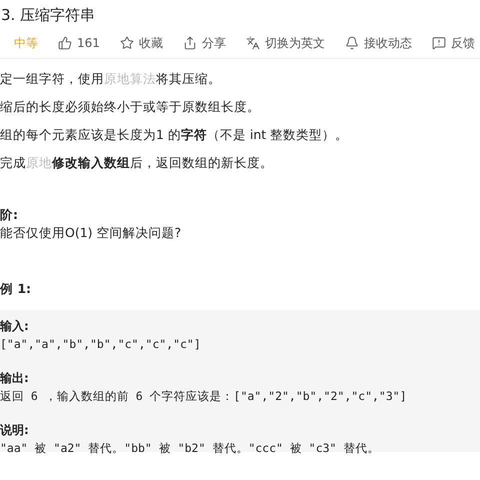 Image resolution: width=480 pixels, height=480 pixels. What do you see at coordinates (48, 15) in the screenshot?
I see `problem-title: 3. 压缩字符串` at bounding box center [48, 15].